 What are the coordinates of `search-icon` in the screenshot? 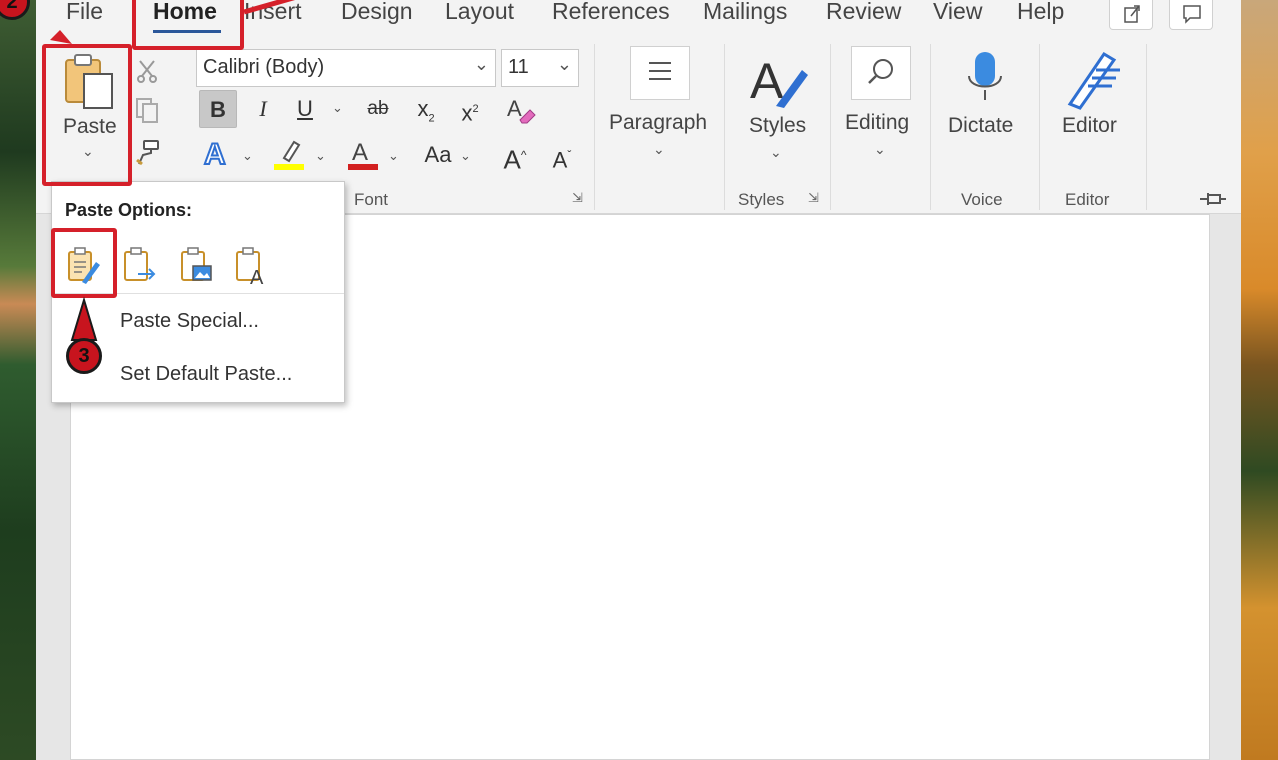 It's located at (880, 71).